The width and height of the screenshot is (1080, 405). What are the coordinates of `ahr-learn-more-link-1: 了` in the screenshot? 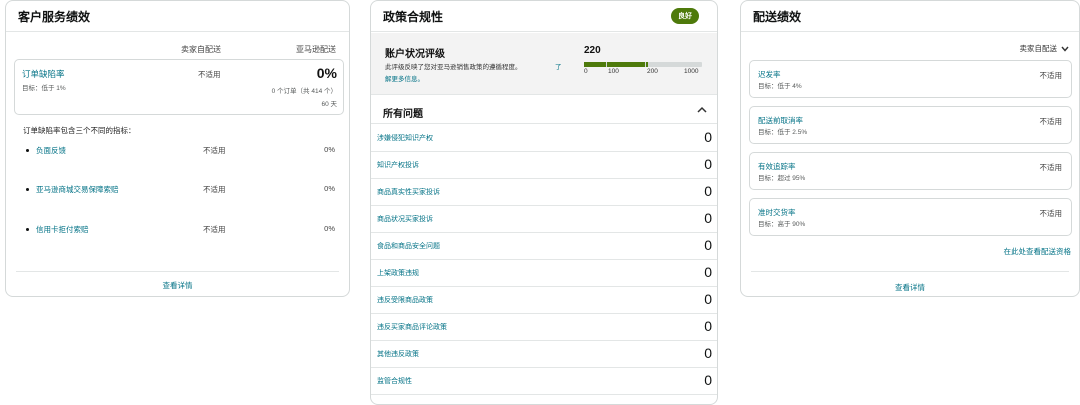 It's located at (558, 66).